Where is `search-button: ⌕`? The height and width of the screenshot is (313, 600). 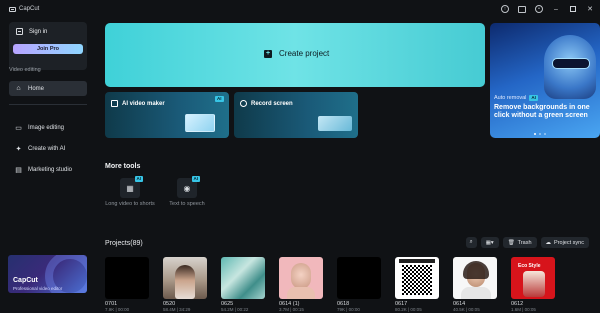 search-button: ⌕ is located at coordinates (471, 242).